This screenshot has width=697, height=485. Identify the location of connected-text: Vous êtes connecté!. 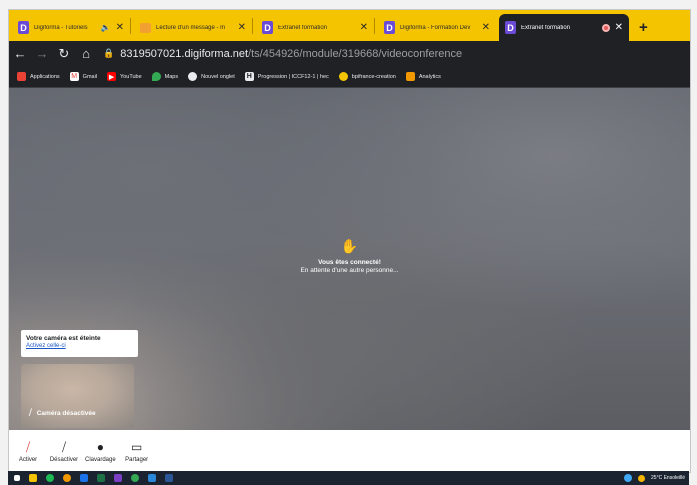
(349, 262).